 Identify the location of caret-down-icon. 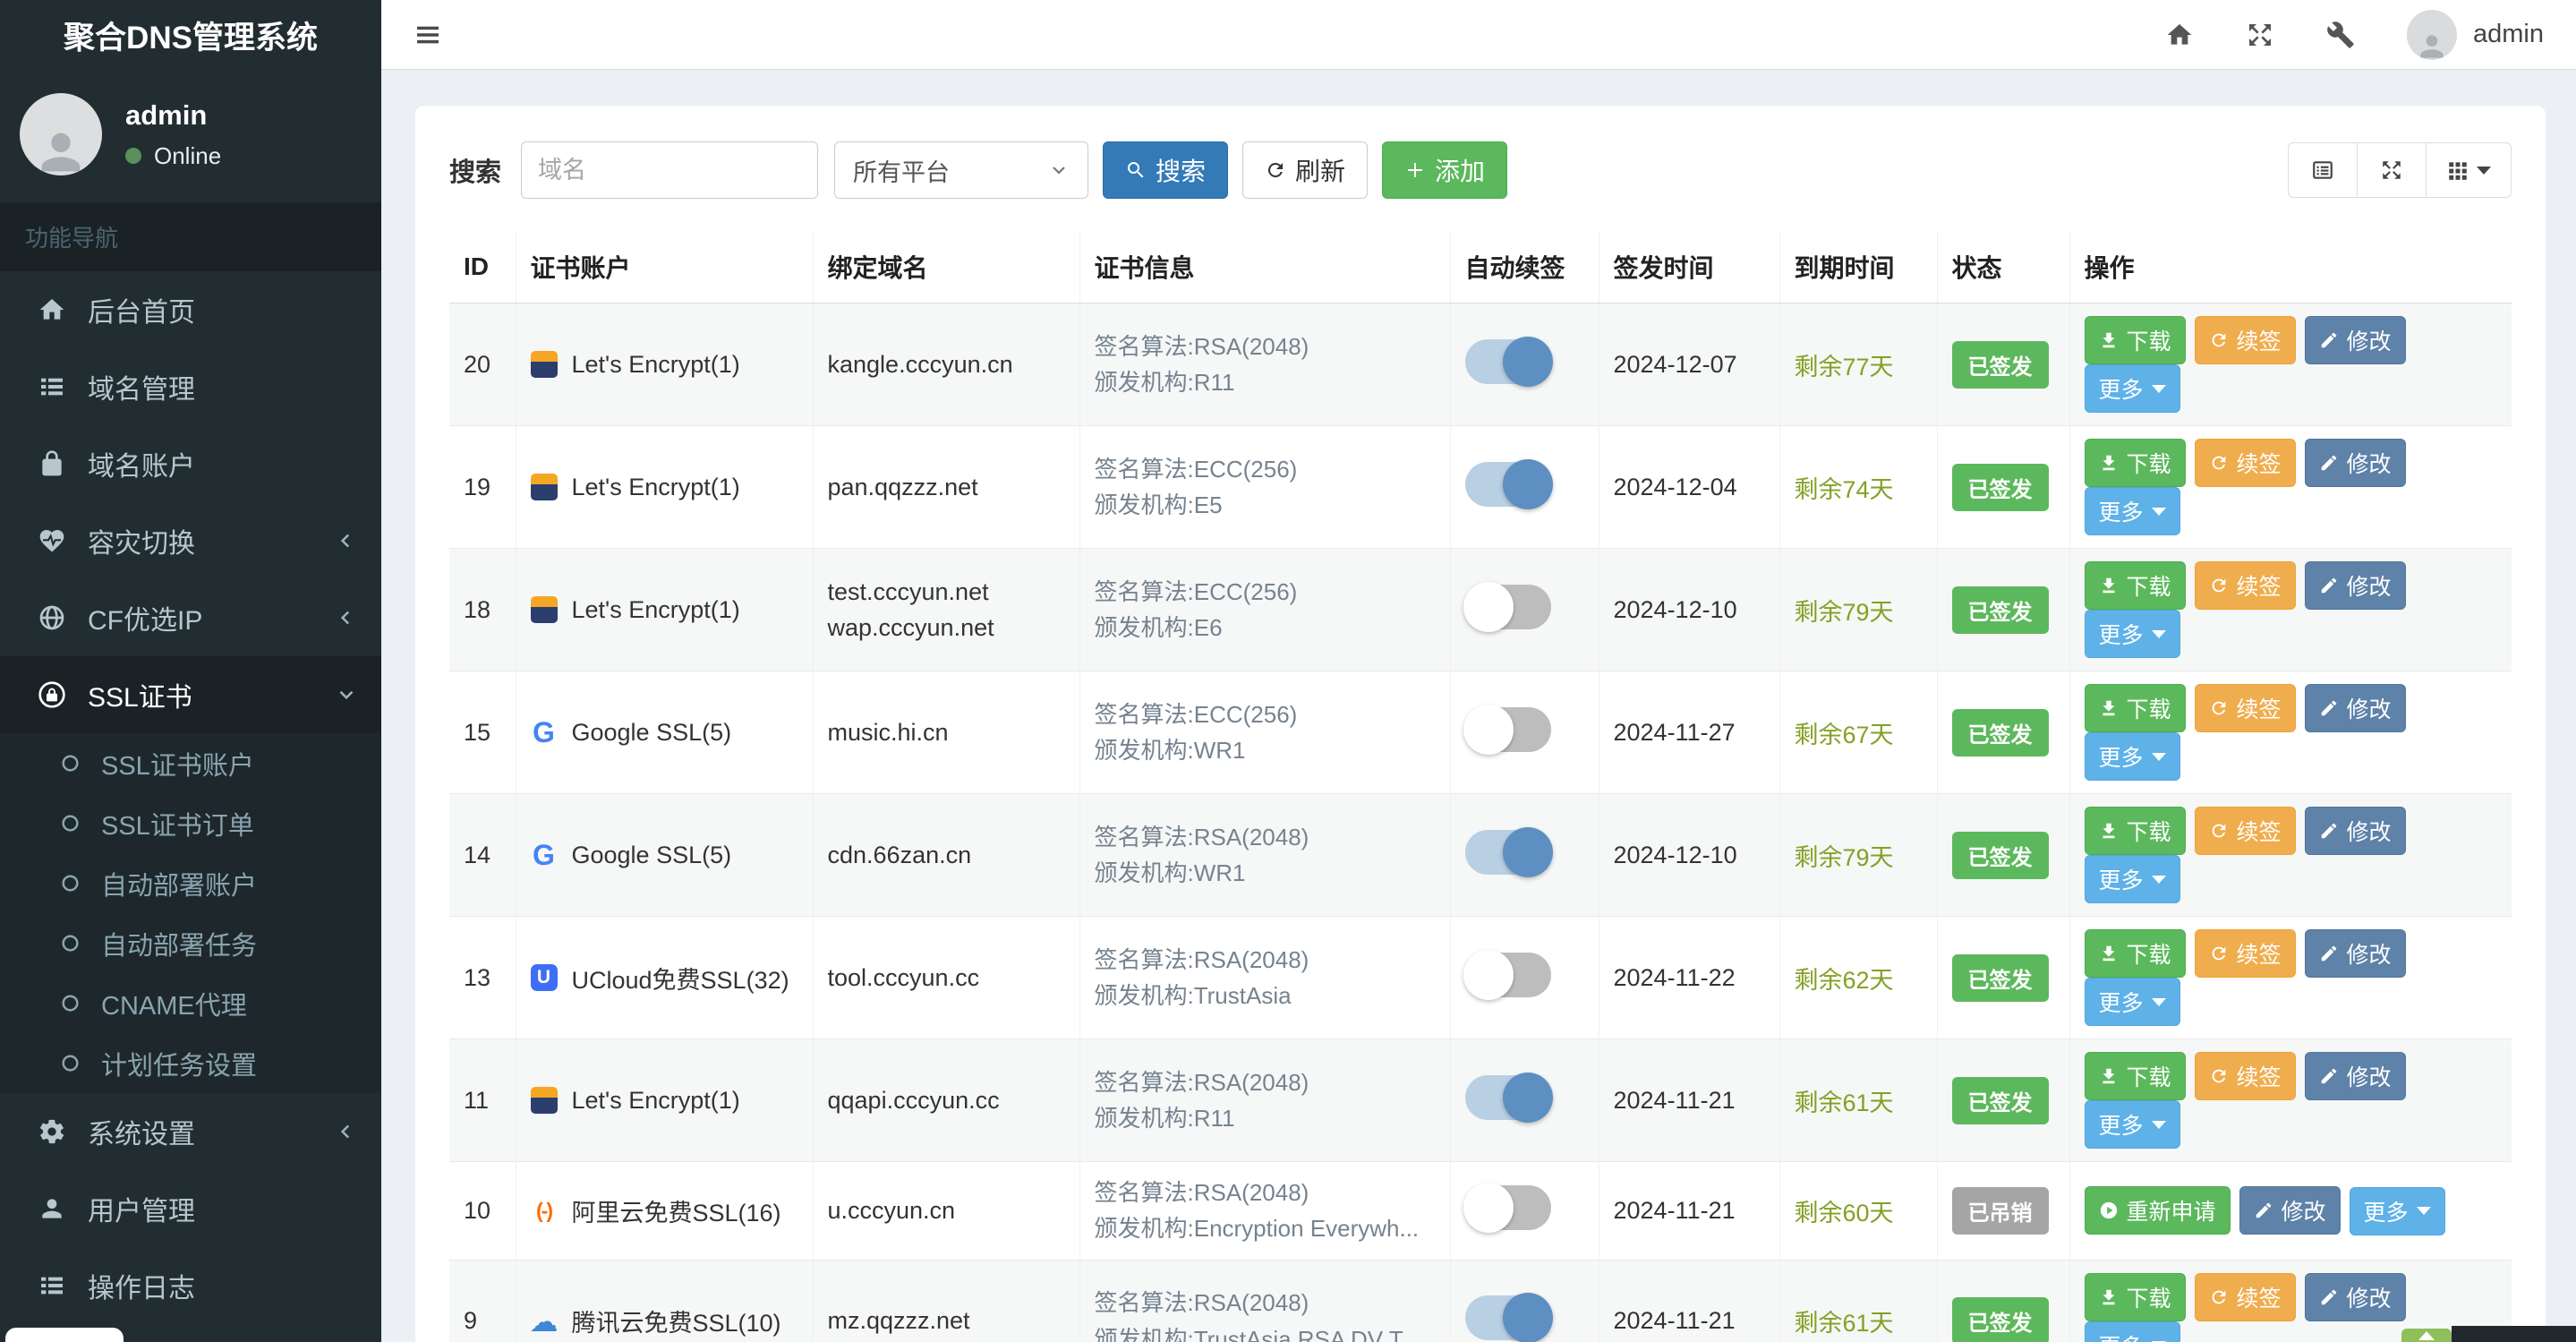
(2423, 1211).